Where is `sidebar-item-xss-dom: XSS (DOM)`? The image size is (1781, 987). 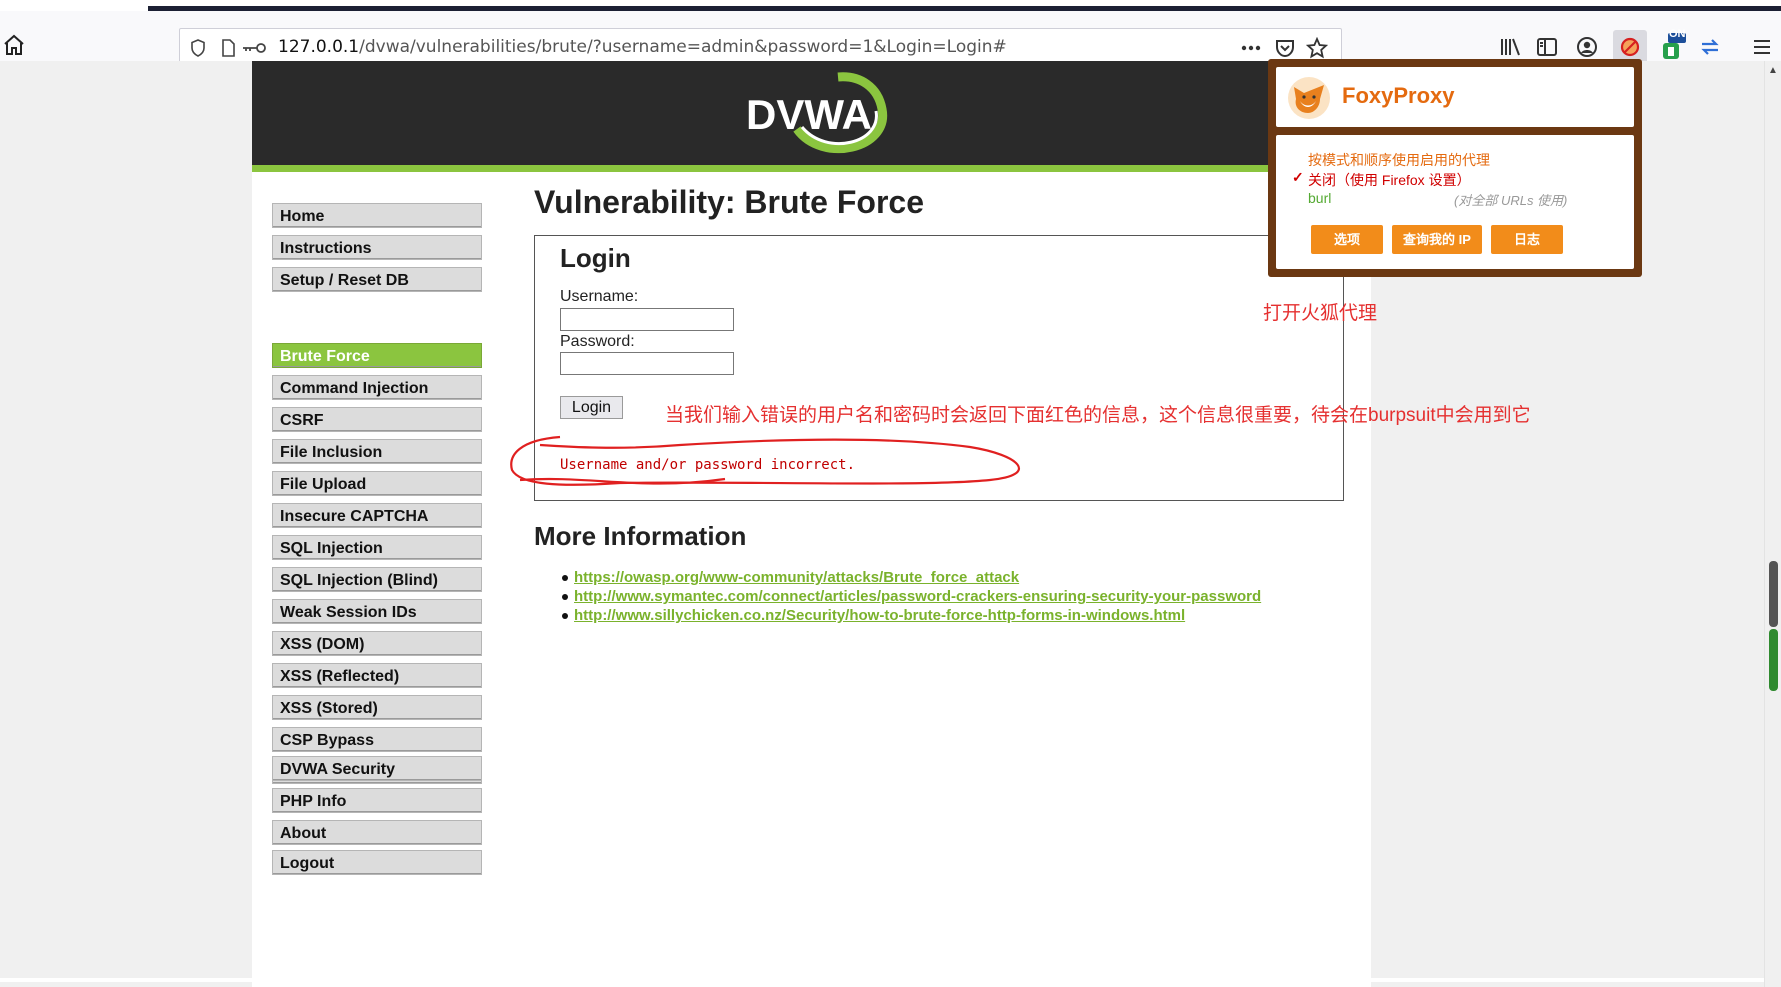 sidebar-item-xss-dom: XSS (DOM) is located at coordinates (377, 643).